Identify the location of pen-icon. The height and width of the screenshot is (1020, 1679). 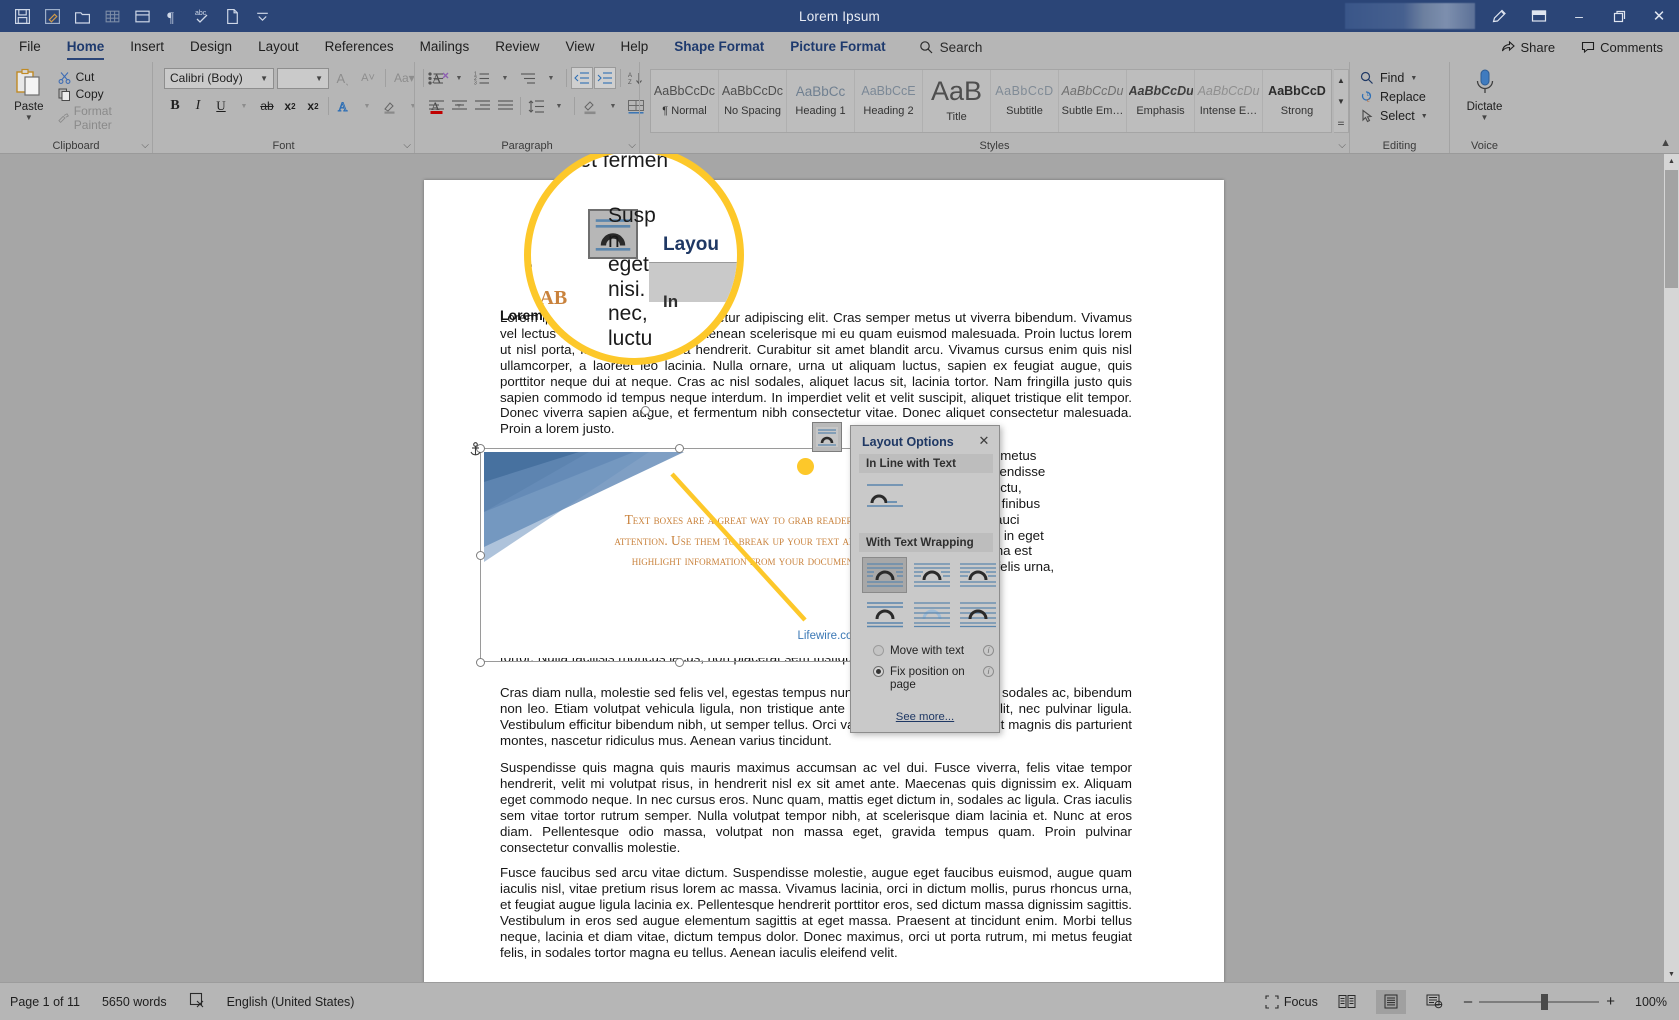
(1499, 16).